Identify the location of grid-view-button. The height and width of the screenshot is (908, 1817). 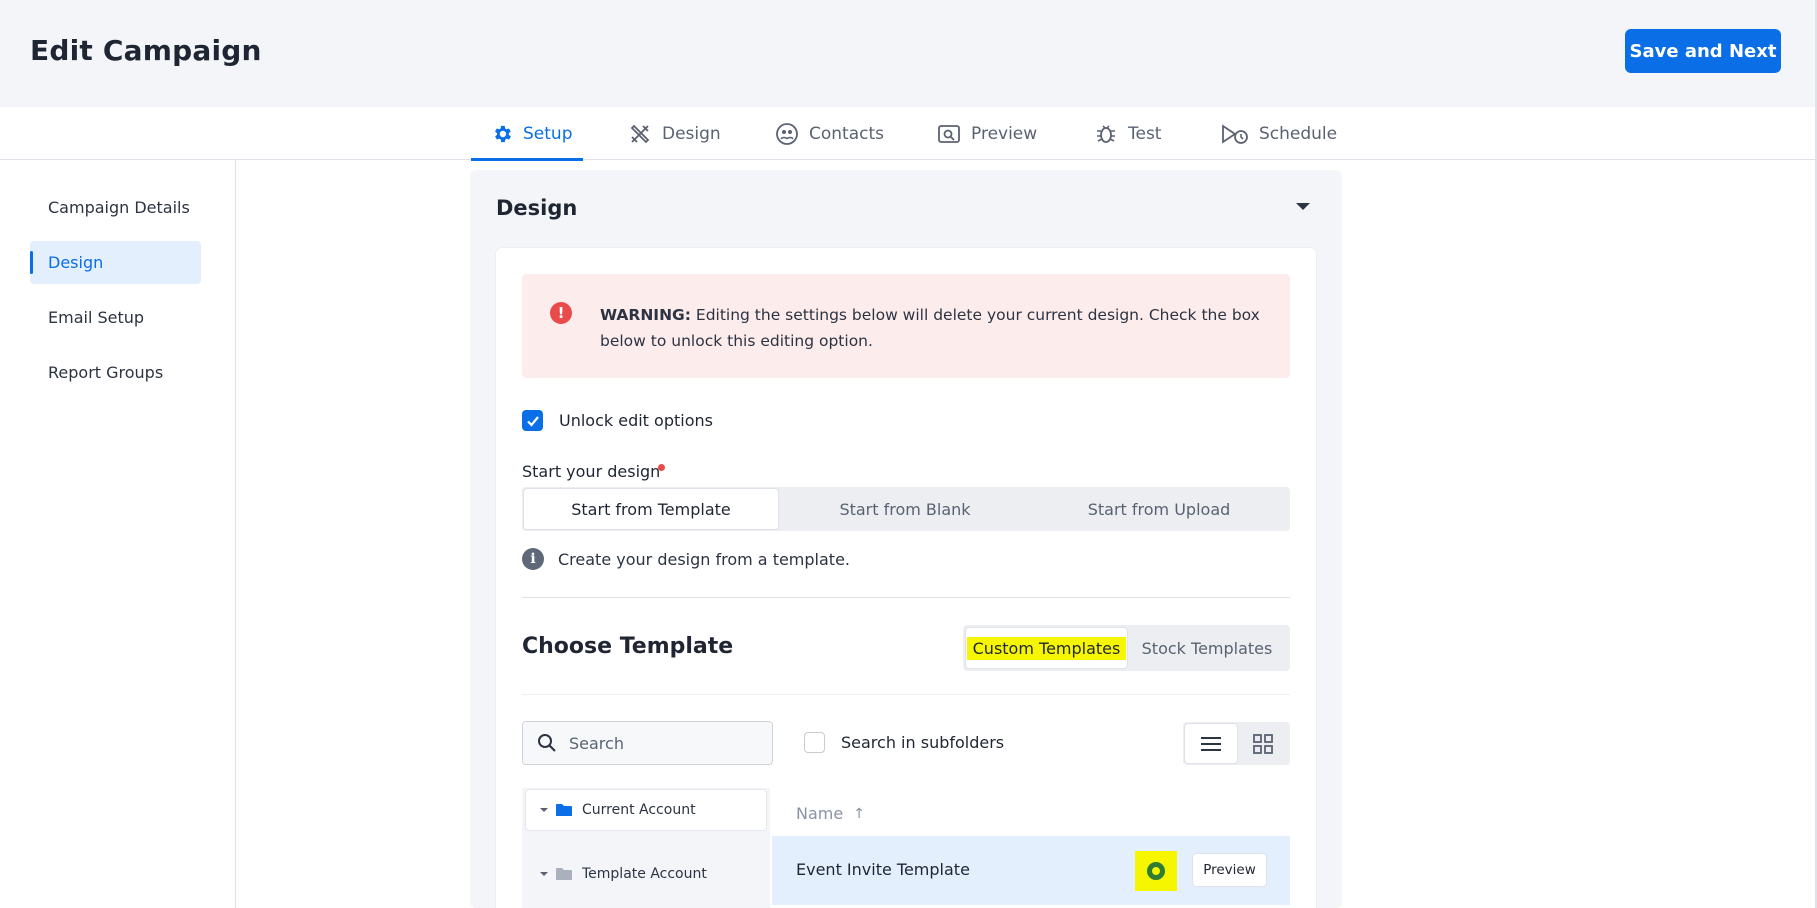
(1263, 743).